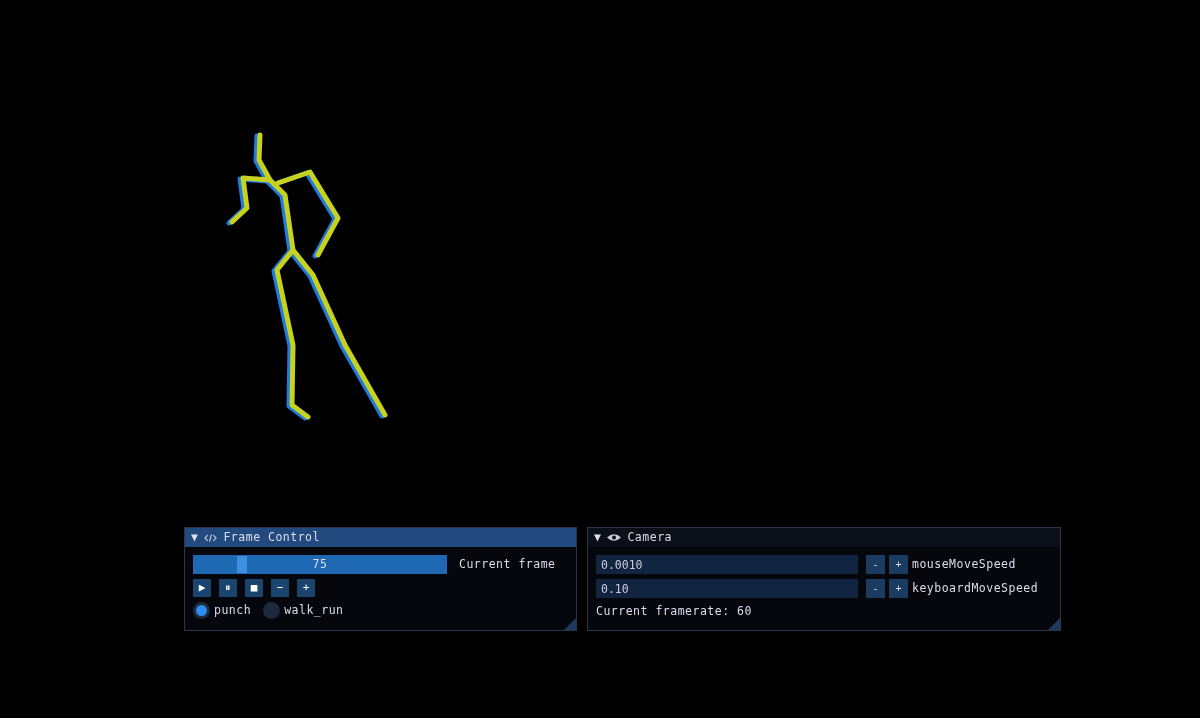 The height and width of the screenshot is (718, 1200). What do you see at coordinates (614, 537) in the screenshot?
I see `eye-icon` at bounding box center [614, 537].